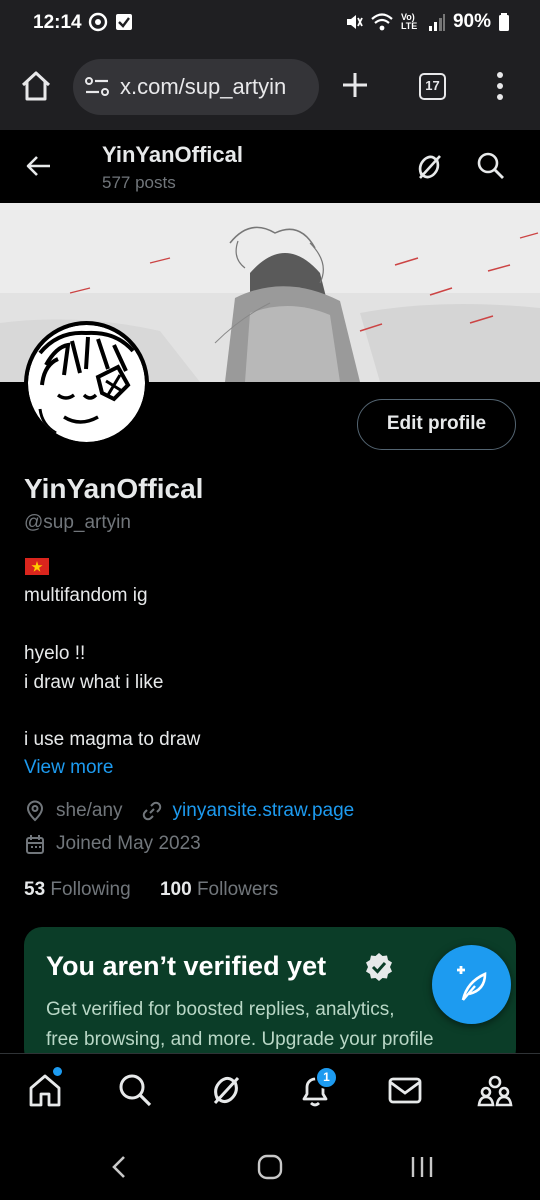 The image size is (540, 1200). Describe the element at coordinates (55, 653) in the screenshot. I see `bio-line: hyelo !!` at that location.